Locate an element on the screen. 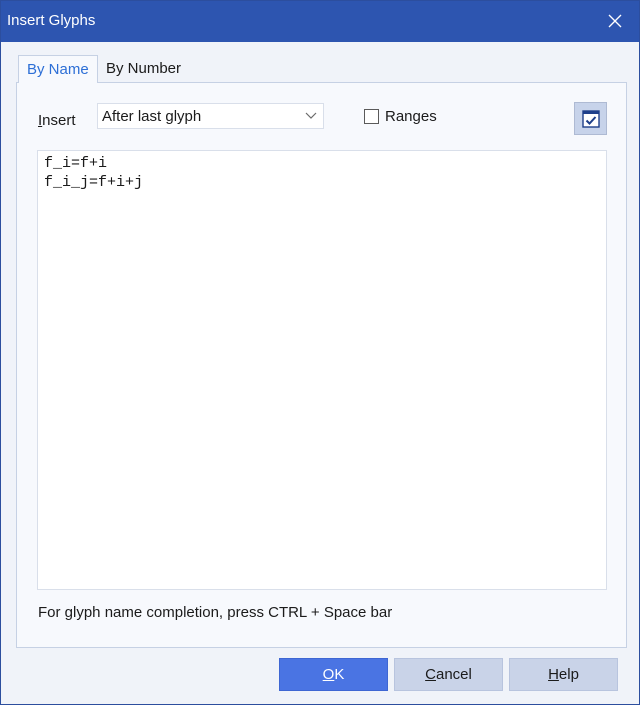 The height and width of the screenshot is (705, 640). editor-line: f_i_j=f+i+j is located at coordinates (94, 182).